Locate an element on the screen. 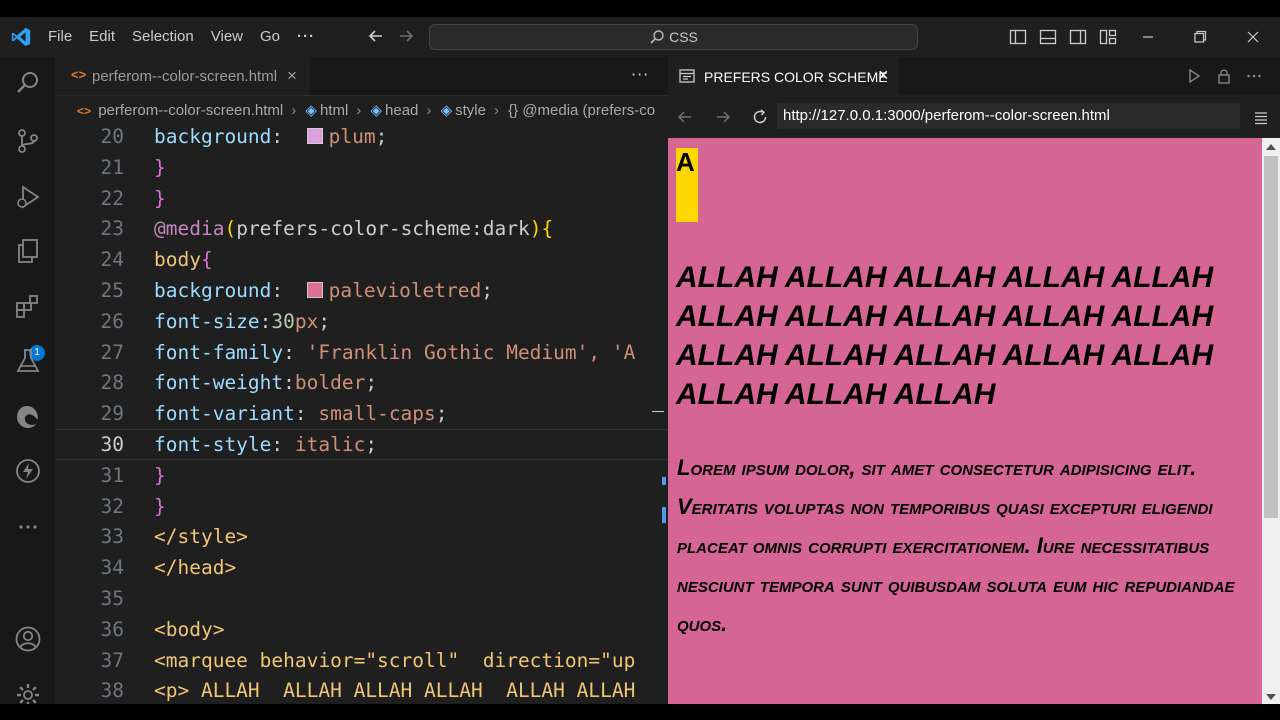 The image size is (1280, 720). code-text: } is located at coordinates (160, 167).